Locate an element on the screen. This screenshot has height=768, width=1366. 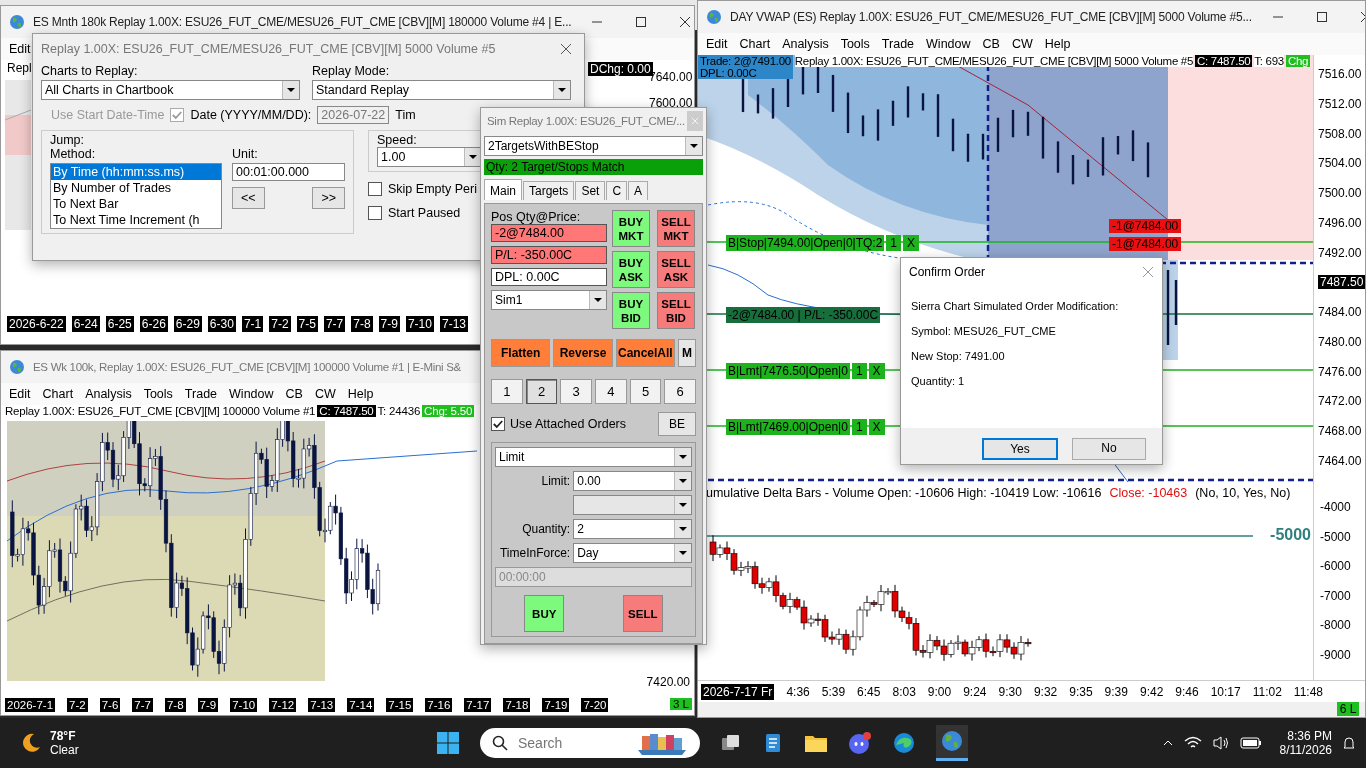
checkbox-label: Use Attached Orders is located at coordinates (568, 424).